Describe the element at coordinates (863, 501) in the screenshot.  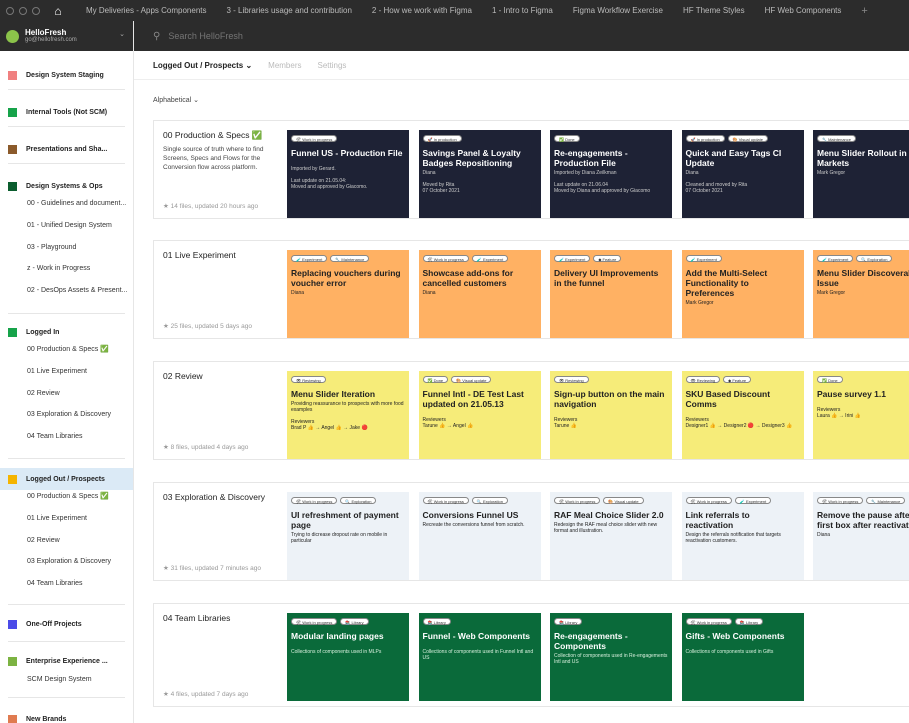
I see `card-tags: 🛠 Work in progress 🔧 Maintenance` at that location.